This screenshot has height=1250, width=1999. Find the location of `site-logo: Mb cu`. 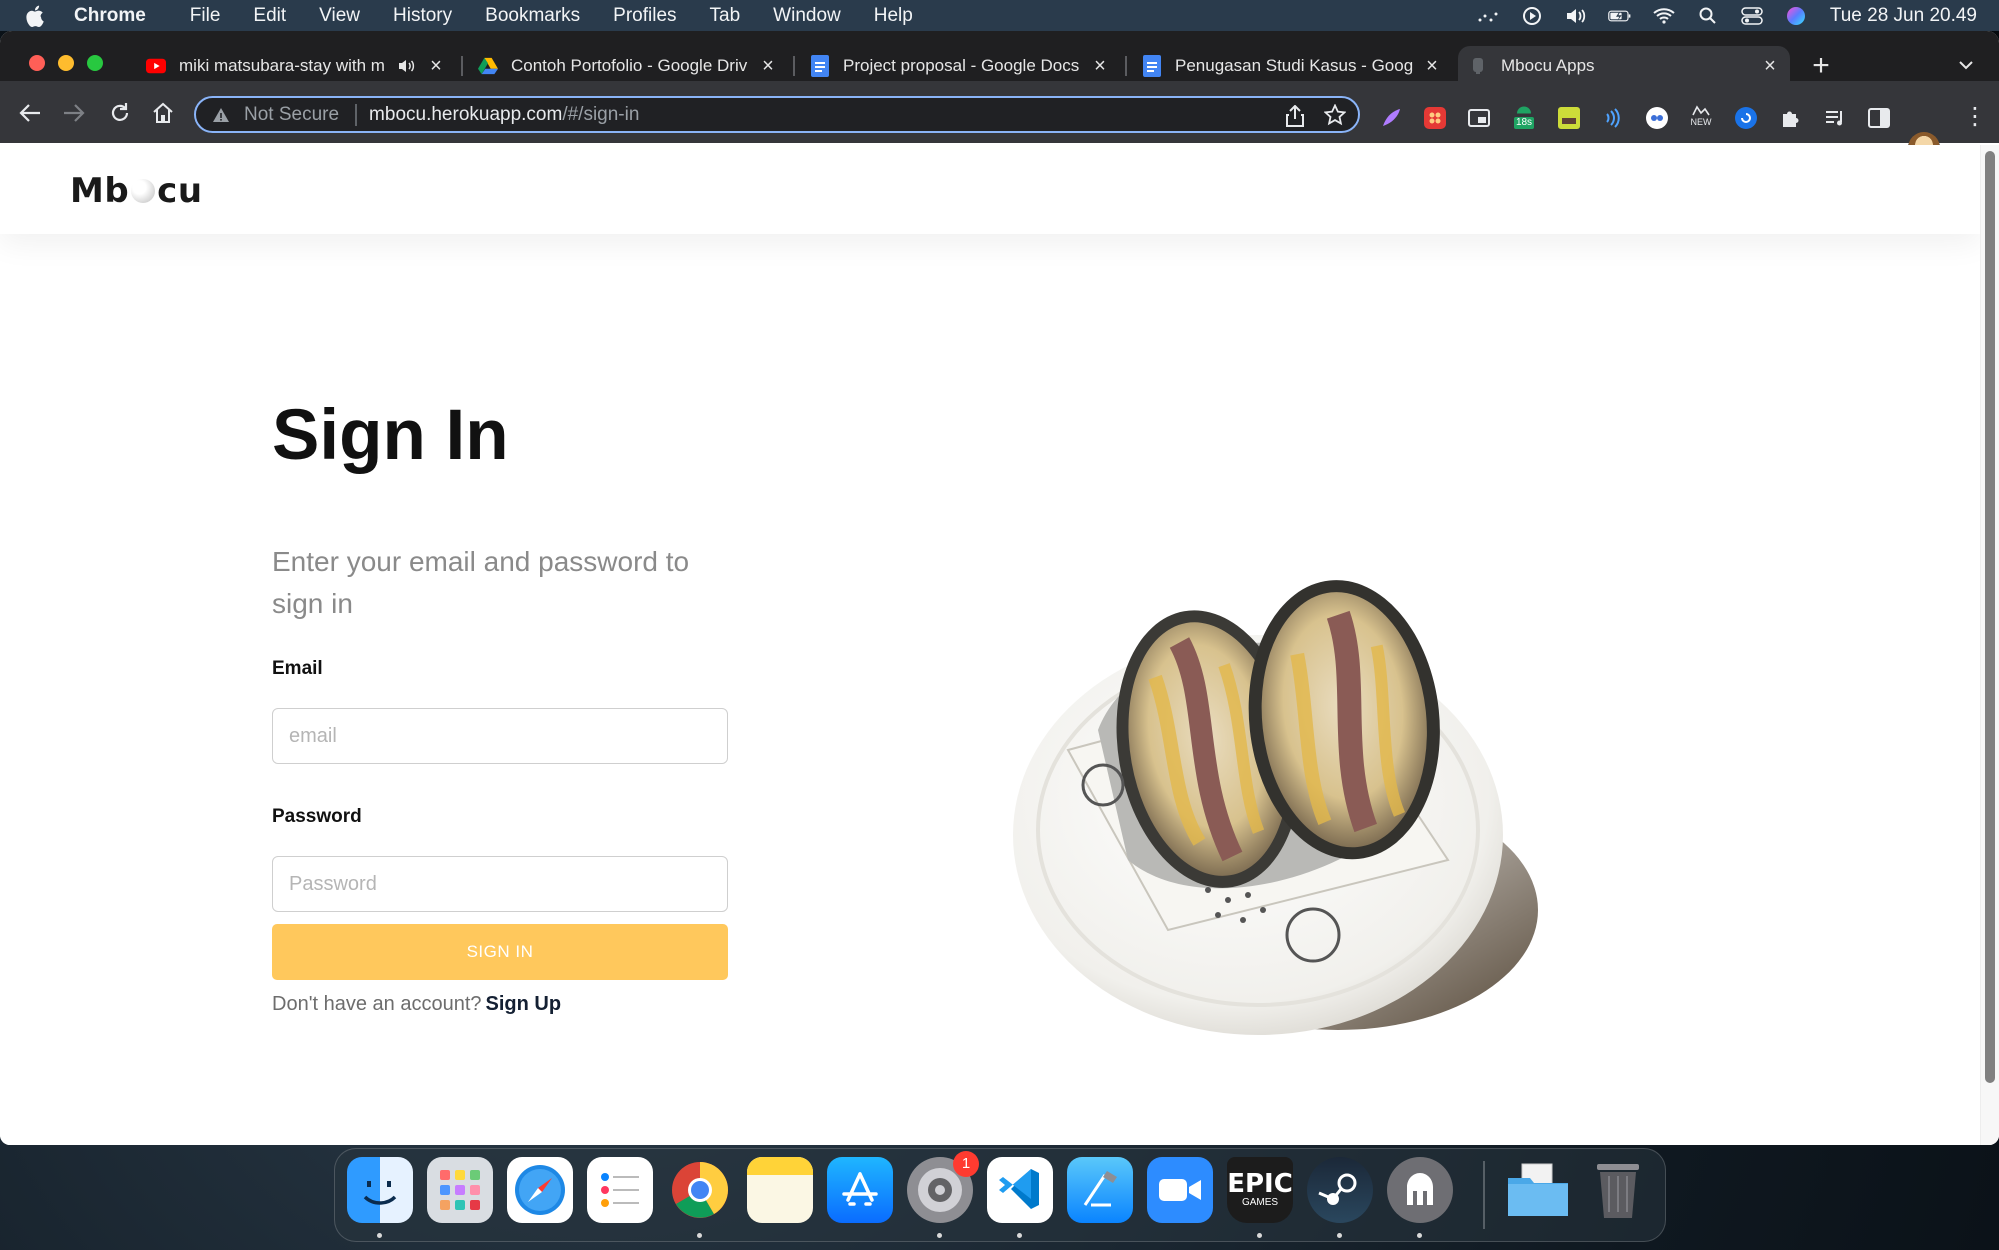

site-logo: Mb cu is located at coordinates (136, 191).